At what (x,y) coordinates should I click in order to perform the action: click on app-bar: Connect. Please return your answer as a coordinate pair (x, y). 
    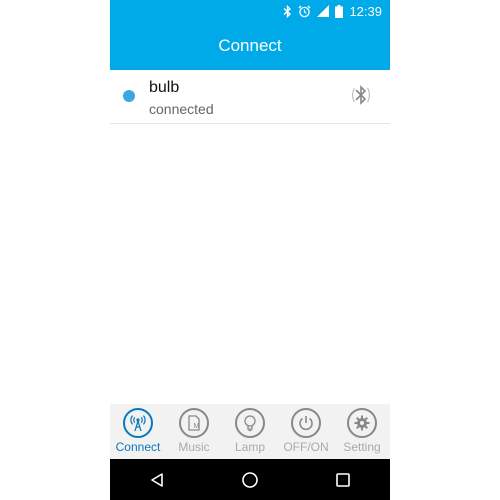
    Looking at the image, I should click on (250, 46).